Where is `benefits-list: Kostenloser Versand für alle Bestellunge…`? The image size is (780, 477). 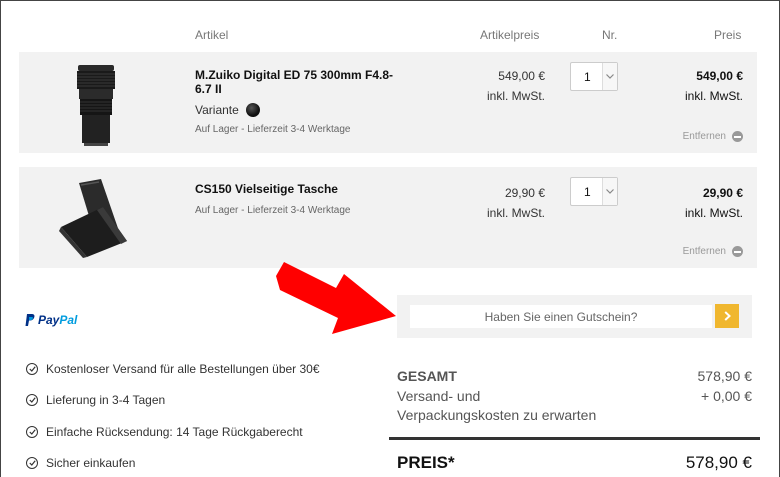 benefits-list: Kostenloser Versand für alle Bestellunge… is located at coordinates (173, 415).